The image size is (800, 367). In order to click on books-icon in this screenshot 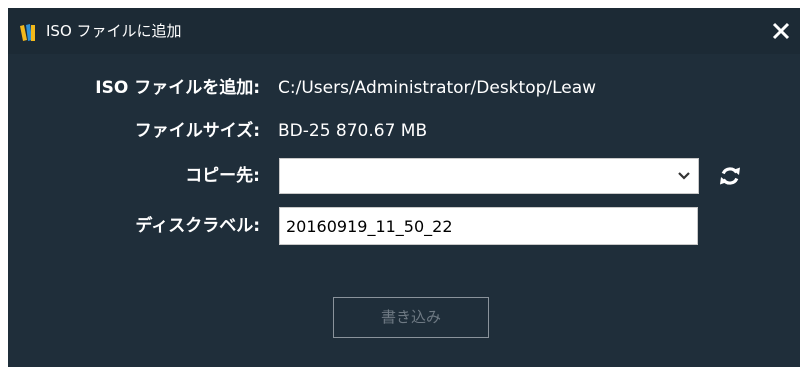, I will do `click(27, 32)`.